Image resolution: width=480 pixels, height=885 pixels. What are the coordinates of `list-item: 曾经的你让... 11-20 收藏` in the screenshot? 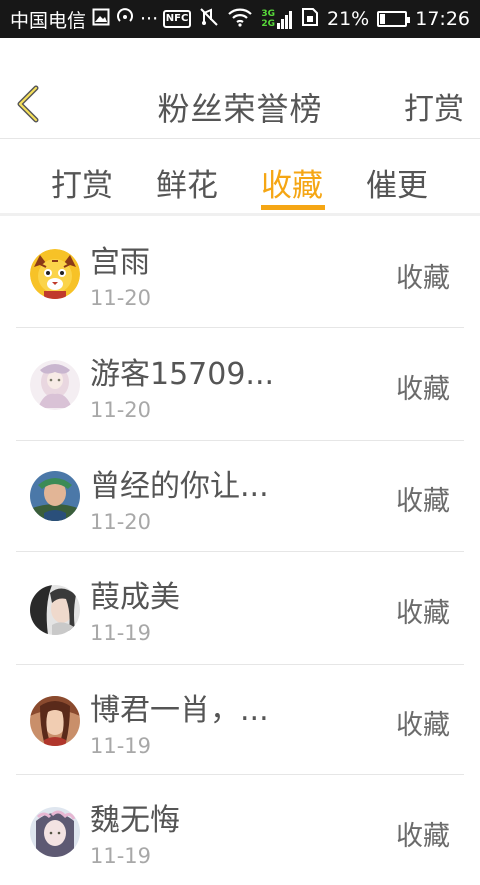 It's located at (240, 496).